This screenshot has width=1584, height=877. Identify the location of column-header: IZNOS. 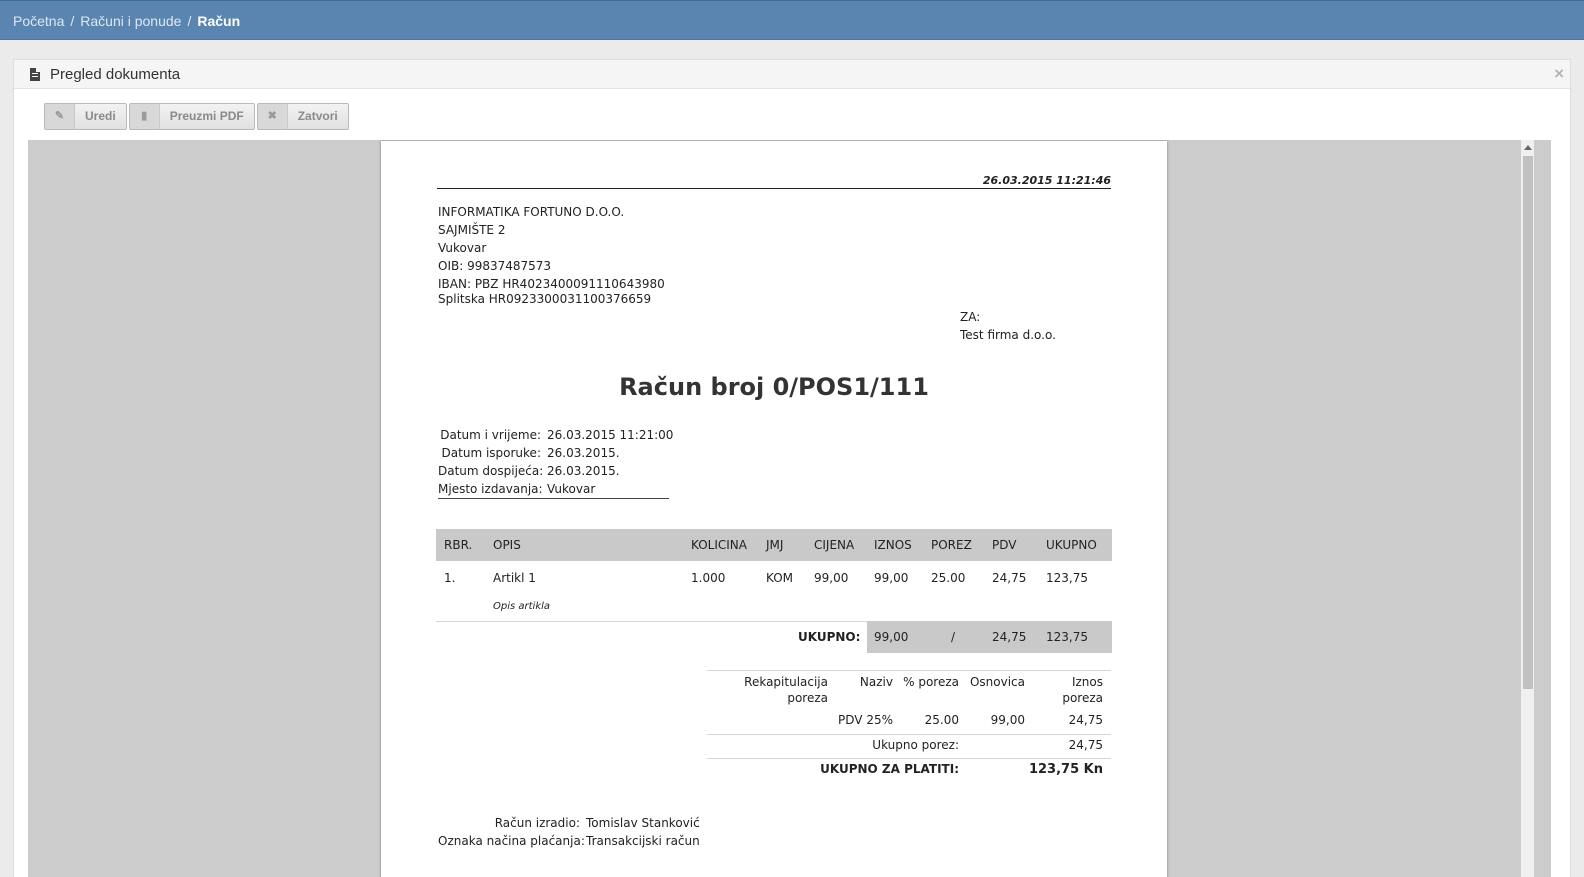
(893, 545).